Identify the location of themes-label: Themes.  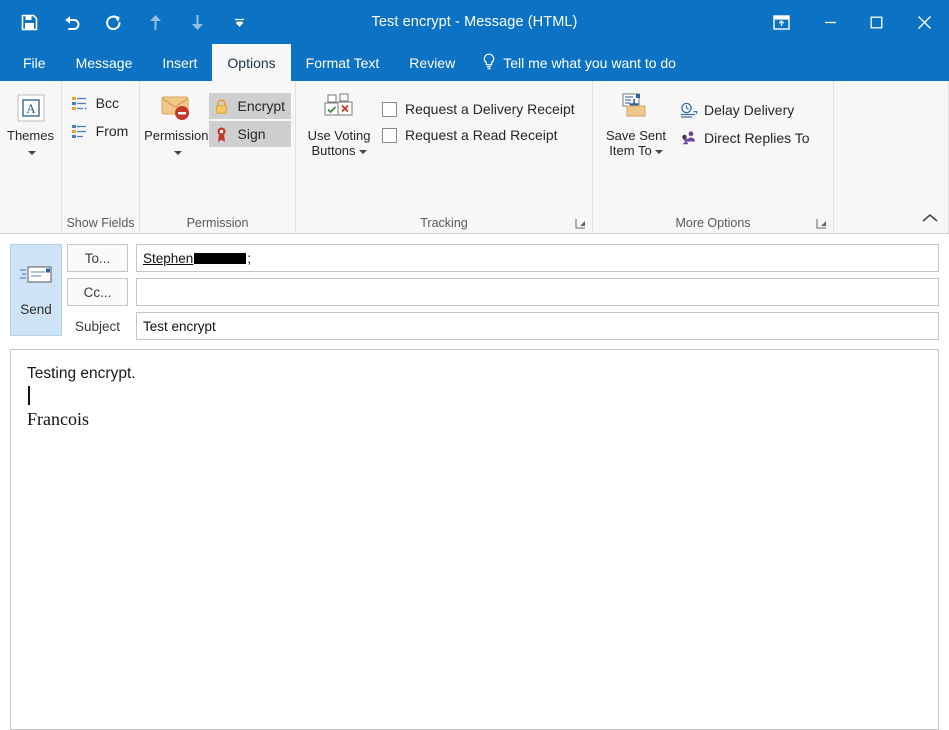
(30, 135).